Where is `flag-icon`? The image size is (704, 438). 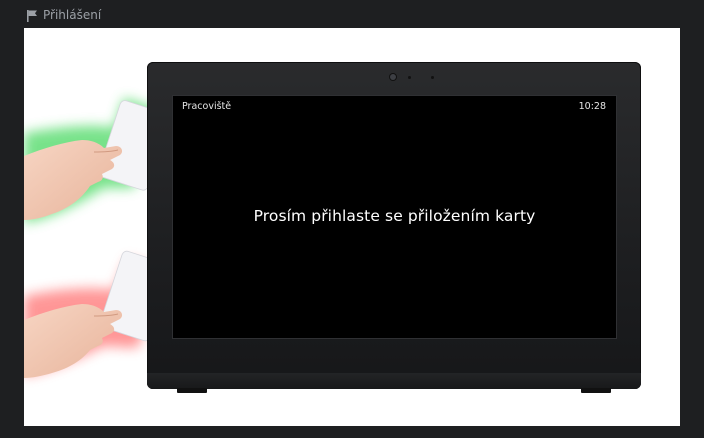
flag-icon is located at coordinates (32, 16).